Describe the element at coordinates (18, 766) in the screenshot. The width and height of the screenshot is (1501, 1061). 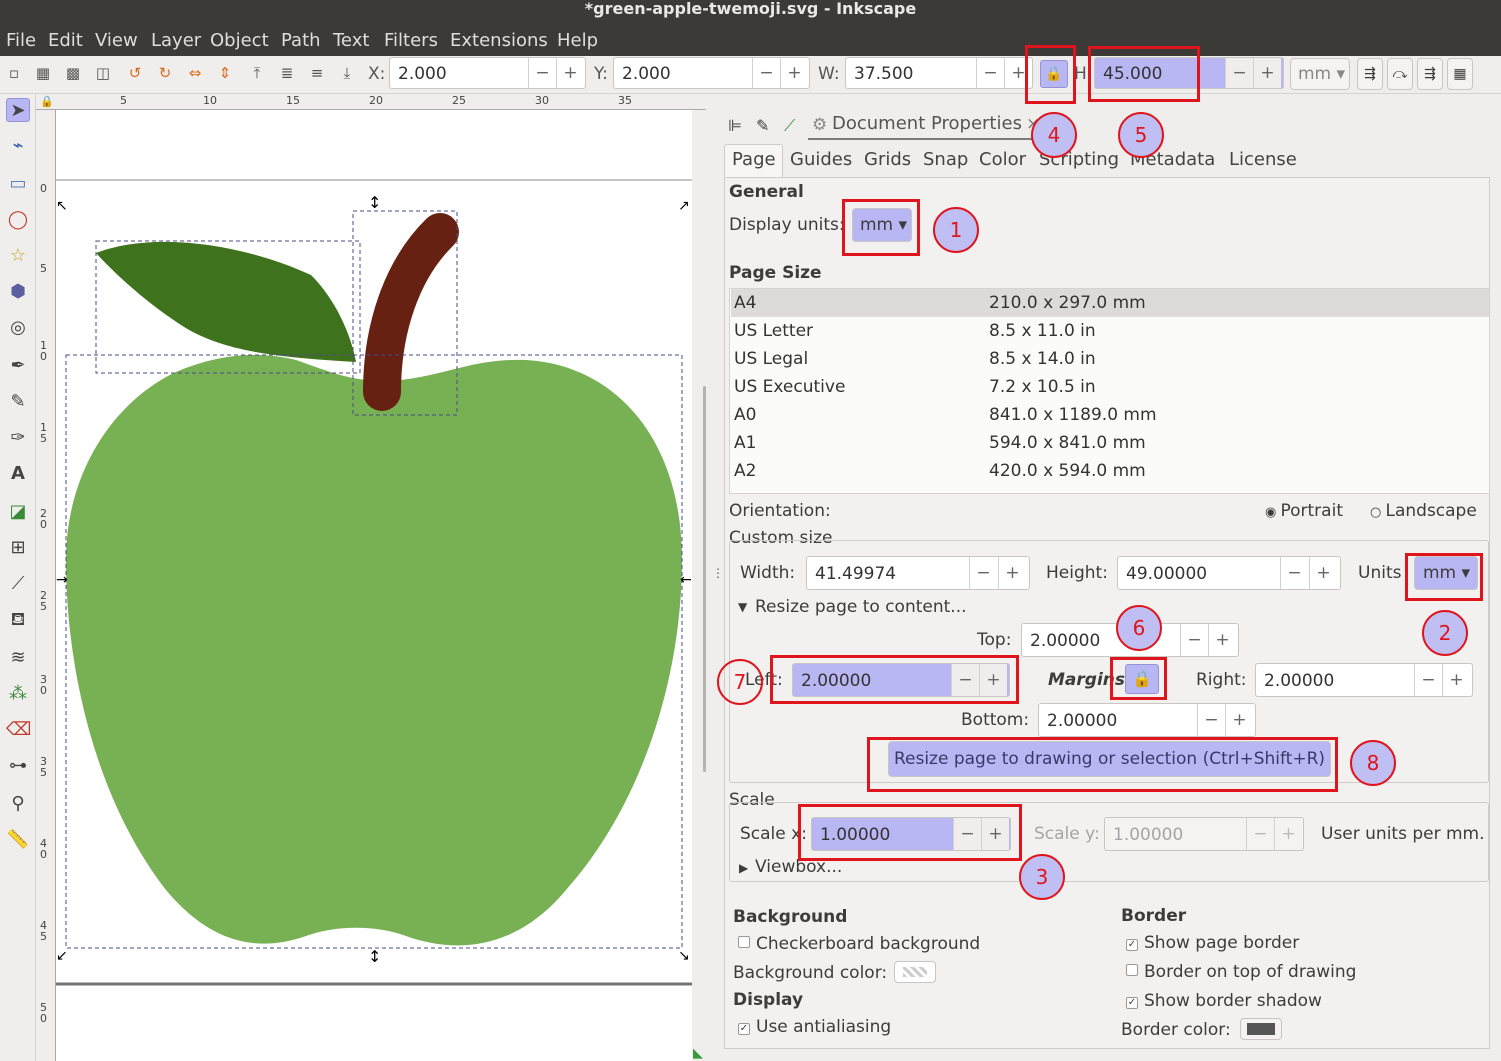
I see `connector-tool-icon: ⊶` at that location.